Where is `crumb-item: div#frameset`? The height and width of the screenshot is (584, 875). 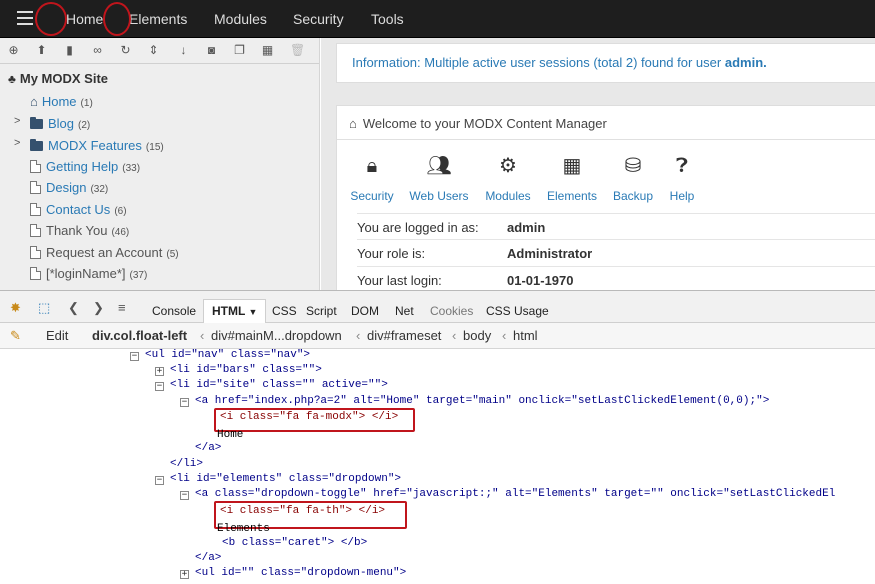
crumb-item: div#frameset is located at coordinates (404, 335).